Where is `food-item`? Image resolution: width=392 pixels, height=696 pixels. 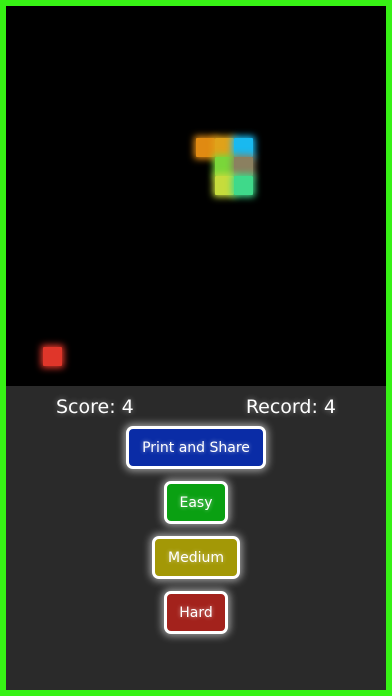
food-item is located at coordinates (52, 356).